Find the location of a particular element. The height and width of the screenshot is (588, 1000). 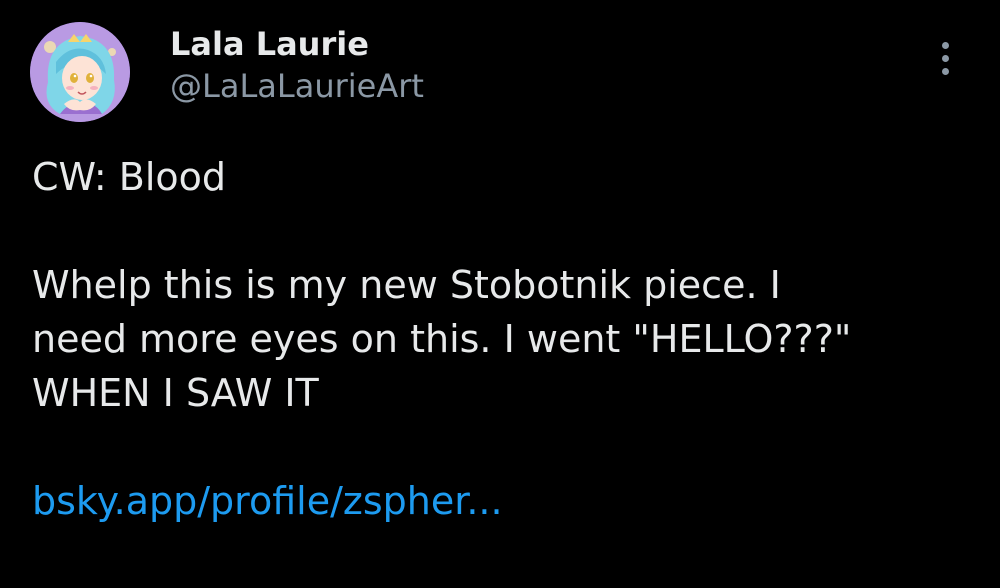

more-vertical-icon is located at coordinates (945, 45).